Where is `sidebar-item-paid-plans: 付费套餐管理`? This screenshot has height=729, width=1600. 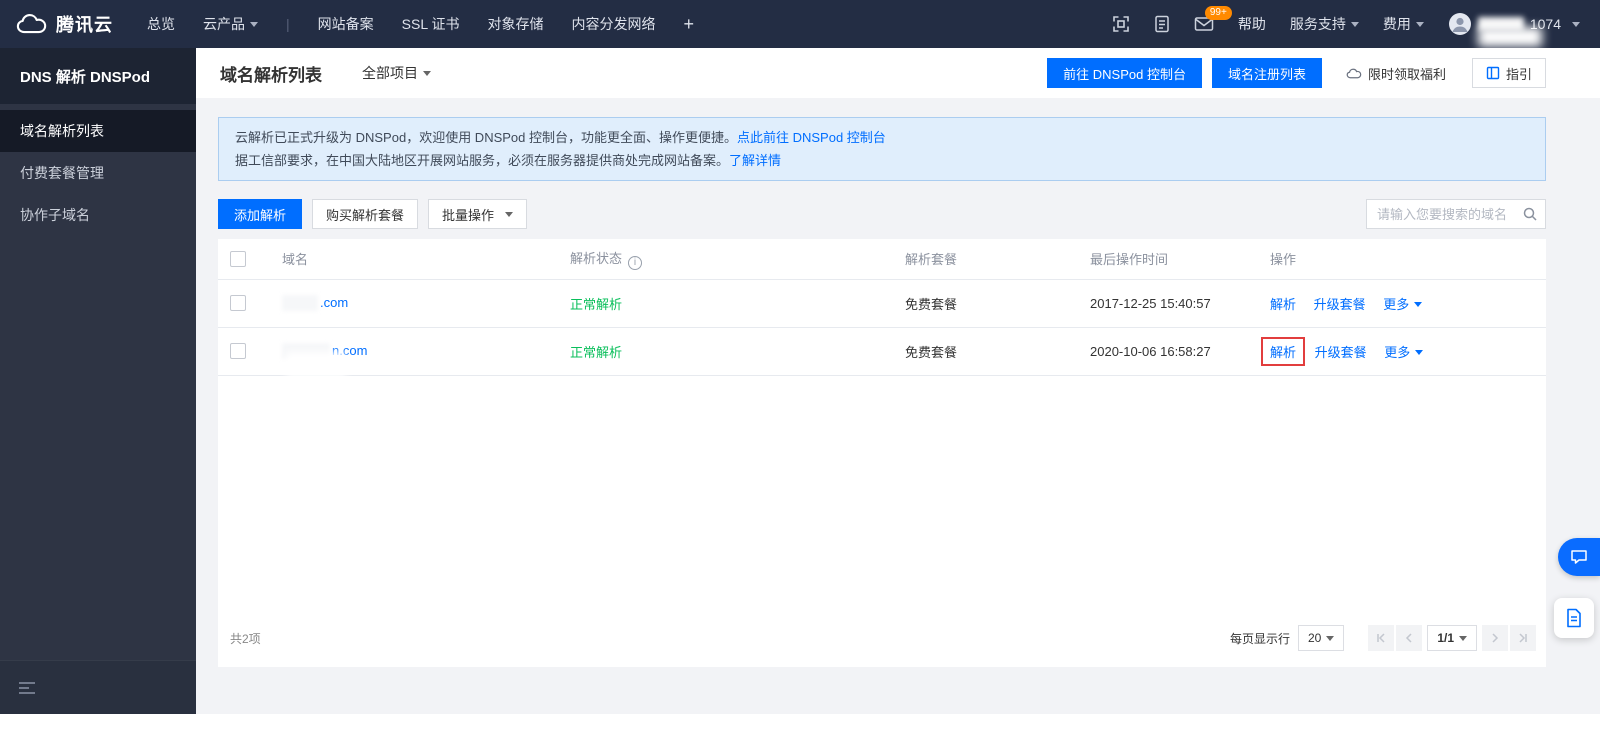 sidebar-item-paid-plans: 付费套餐管理 is located at coordinates (98, 173).